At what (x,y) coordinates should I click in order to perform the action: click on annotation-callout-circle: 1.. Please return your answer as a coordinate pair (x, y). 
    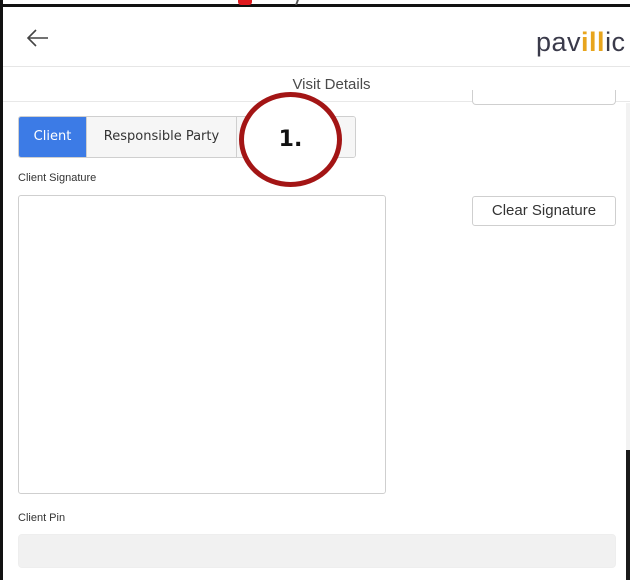
    Looking at the image, I should click on (290, 139).